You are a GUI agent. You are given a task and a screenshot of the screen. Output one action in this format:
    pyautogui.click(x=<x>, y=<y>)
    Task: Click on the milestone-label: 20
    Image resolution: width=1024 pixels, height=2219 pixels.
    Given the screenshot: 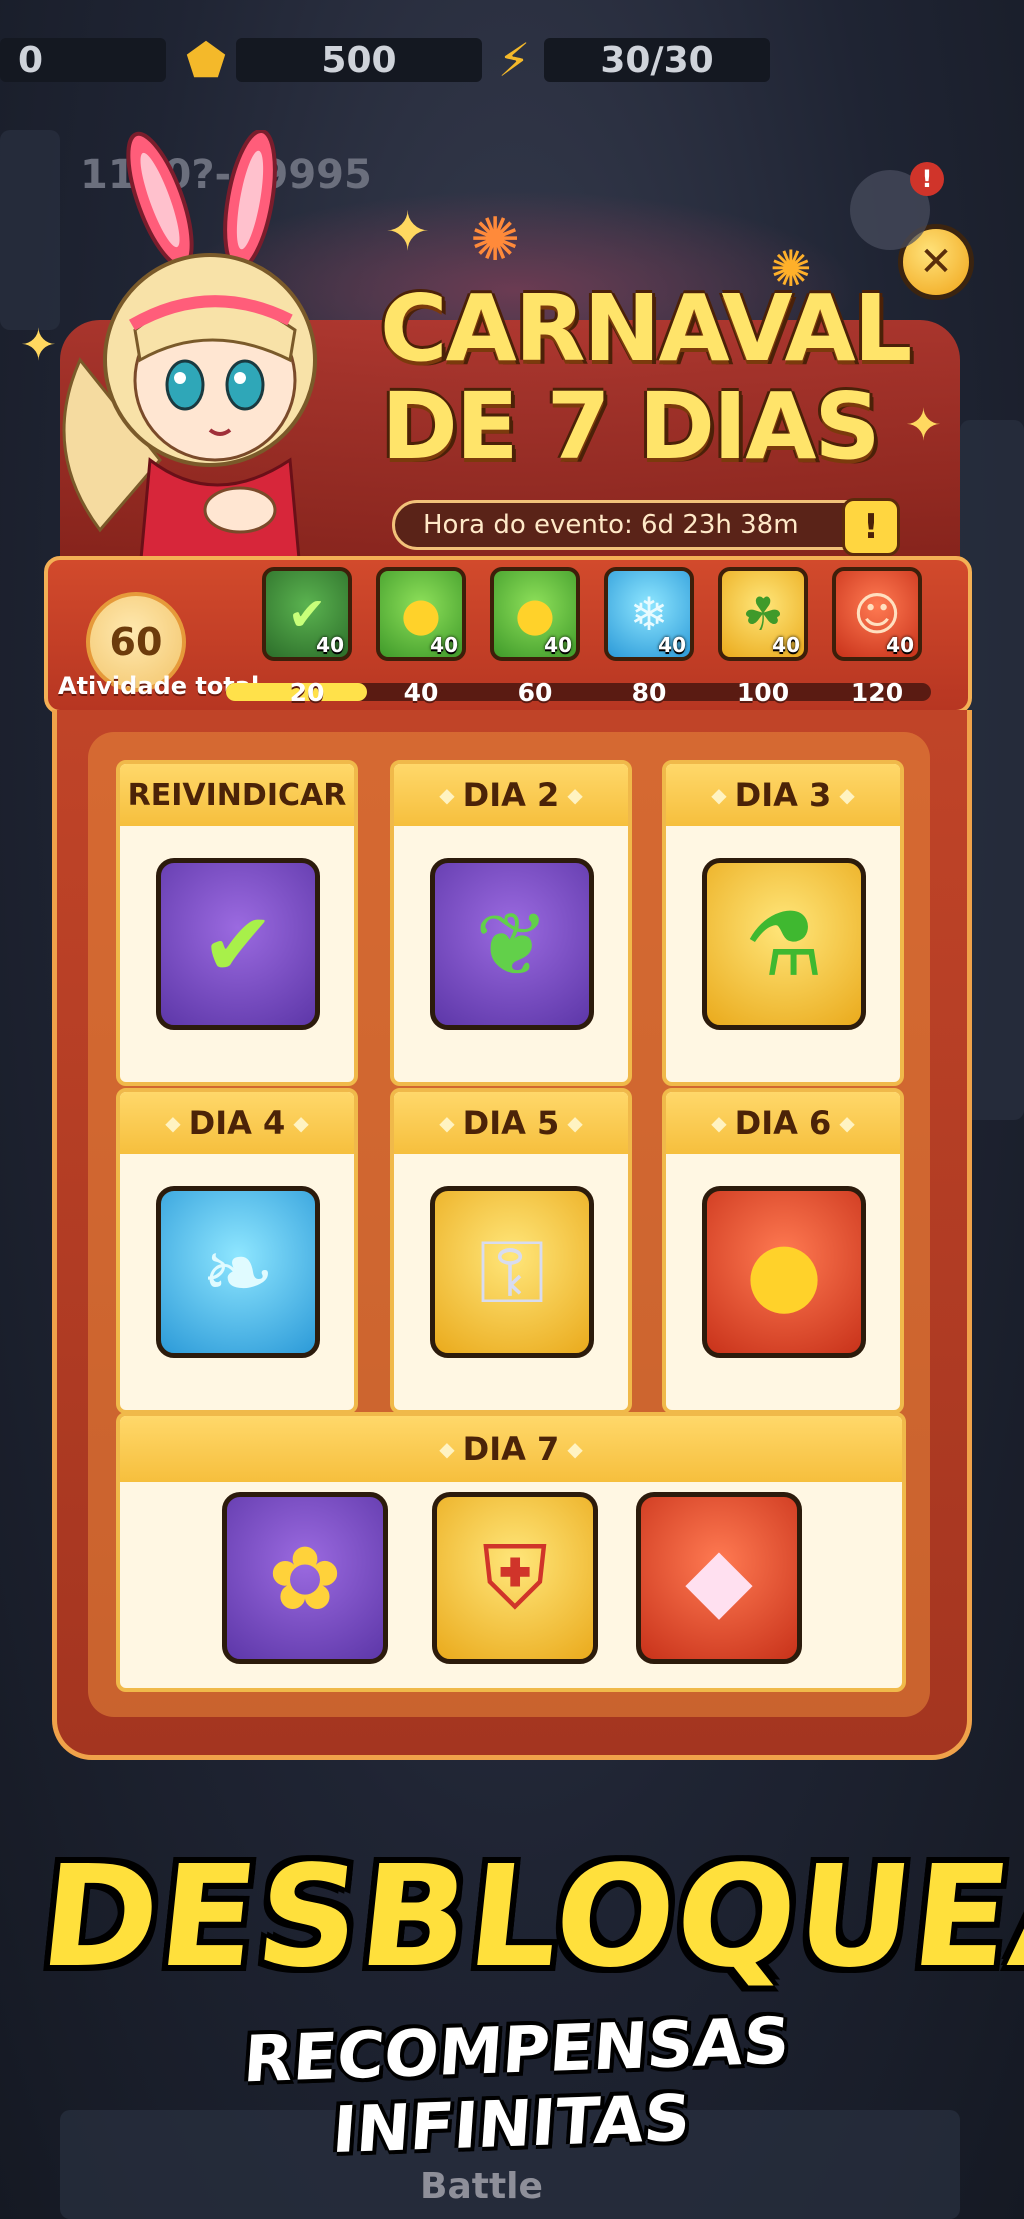 What is the action you would take?
    pyautogui.click(x=307, y=692)
    